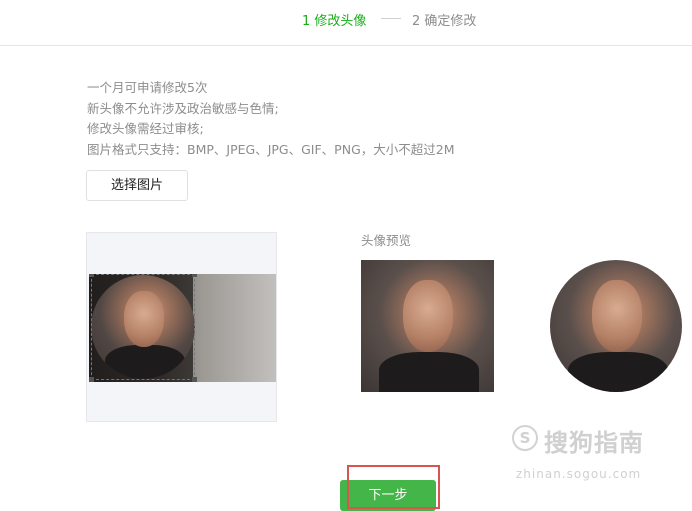 The width and height of the screenshot is (692, 511). Describe the element at coordinates (271, 149) in the screenshot. I see `rule-text: 图片格式只支持：BMP、JPEG、JPG、GIF、PNG，大小不超过2M` at that location.